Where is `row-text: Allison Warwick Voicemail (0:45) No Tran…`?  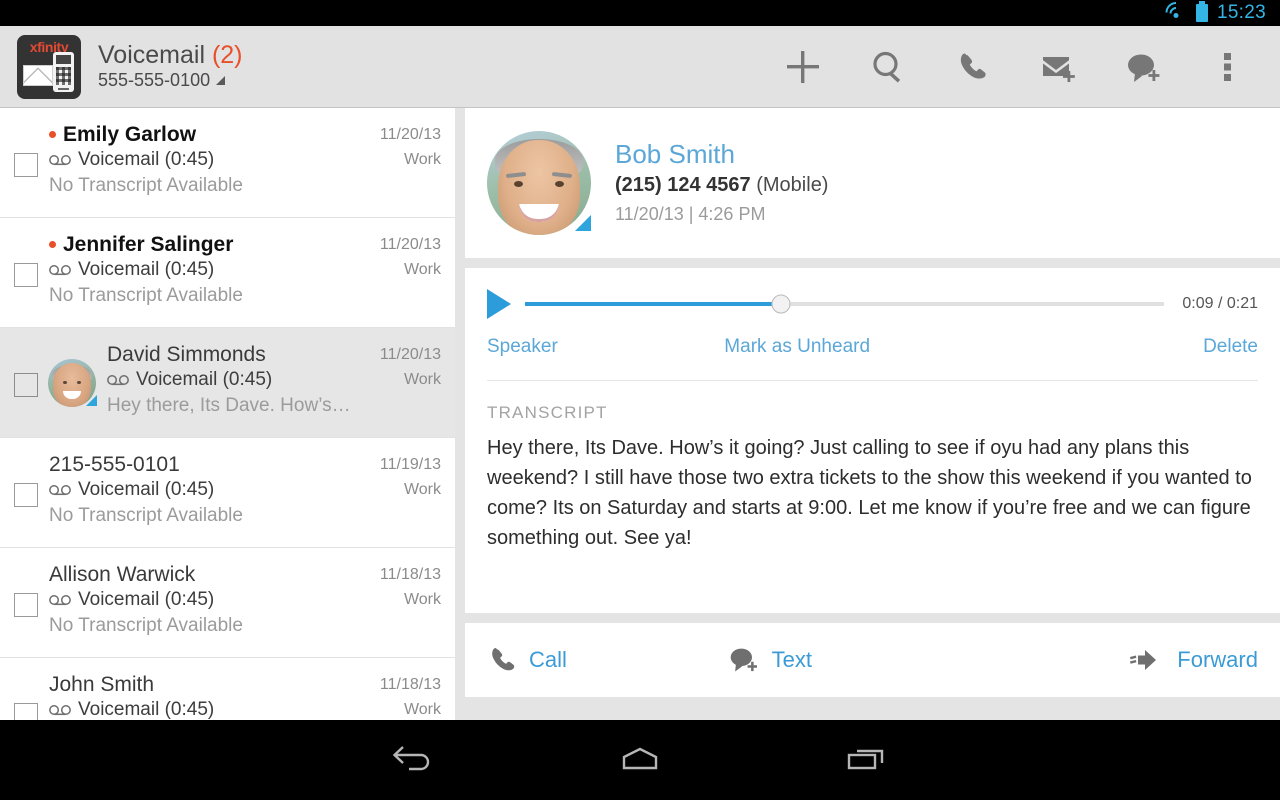 row-text: Allison Warwick Voicemail (0:45) No Tran… is located at coordinates (202, 609).